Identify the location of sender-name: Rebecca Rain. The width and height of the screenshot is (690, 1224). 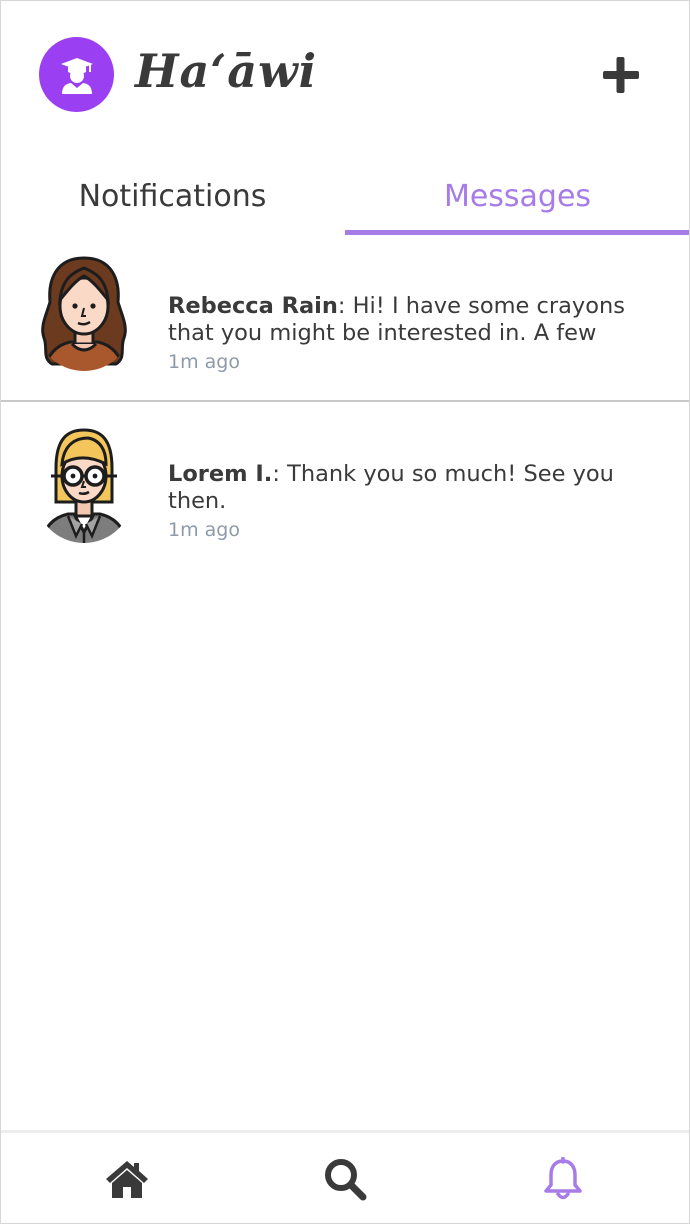
(253, 306).